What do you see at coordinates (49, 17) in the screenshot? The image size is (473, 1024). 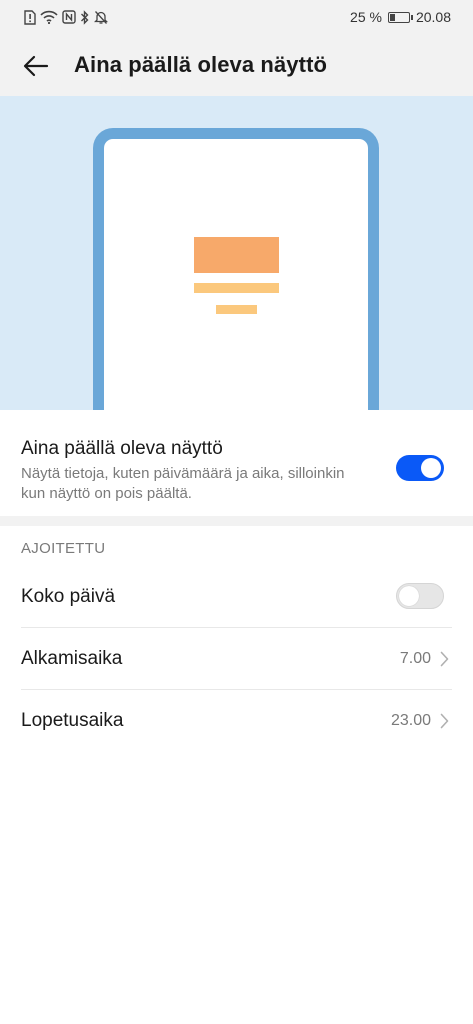 I see `wifi-icon` at bounding box center [49, 17].